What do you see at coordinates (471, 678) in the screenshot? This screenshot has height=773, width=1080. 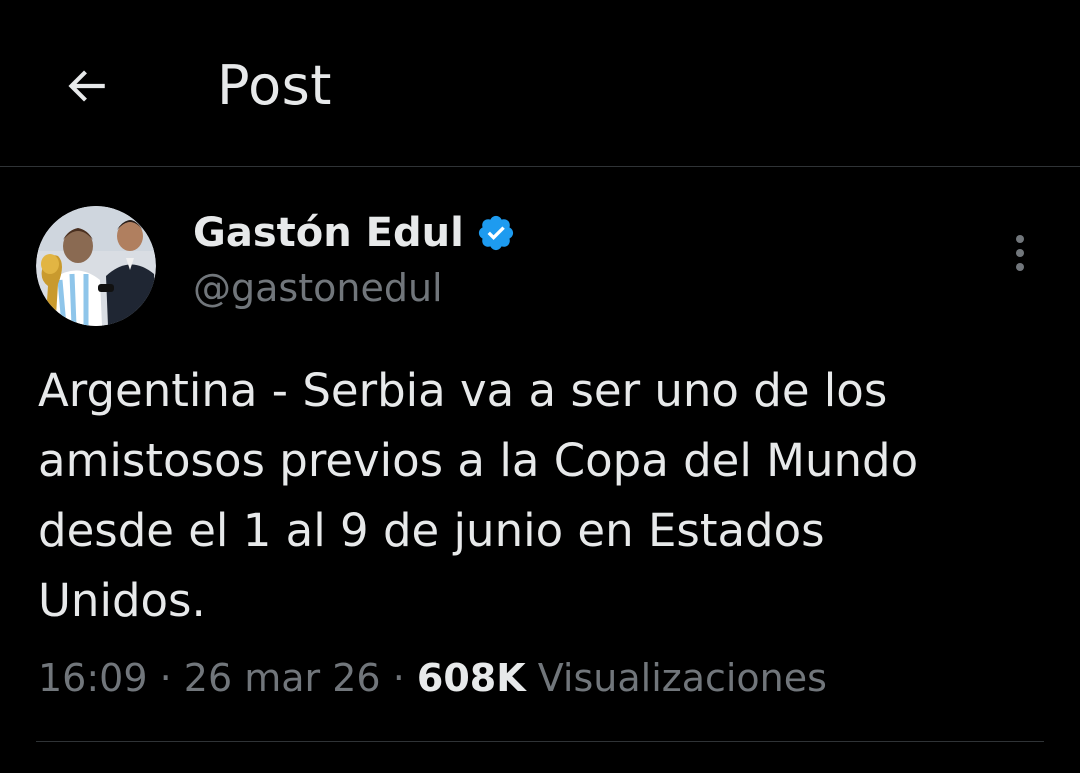 I see `views-count: 608K` at bounding box center [471, 678].